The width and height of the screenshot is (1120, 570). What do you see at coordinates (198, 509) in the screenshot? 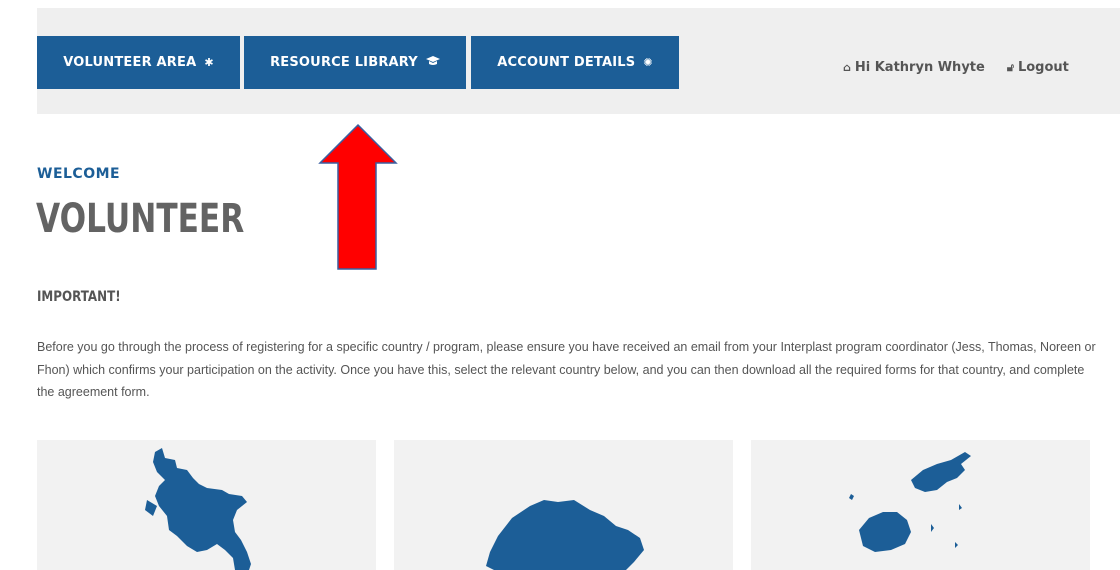
I see `bangladesh-map-icon` at bounding box center [198, 509].